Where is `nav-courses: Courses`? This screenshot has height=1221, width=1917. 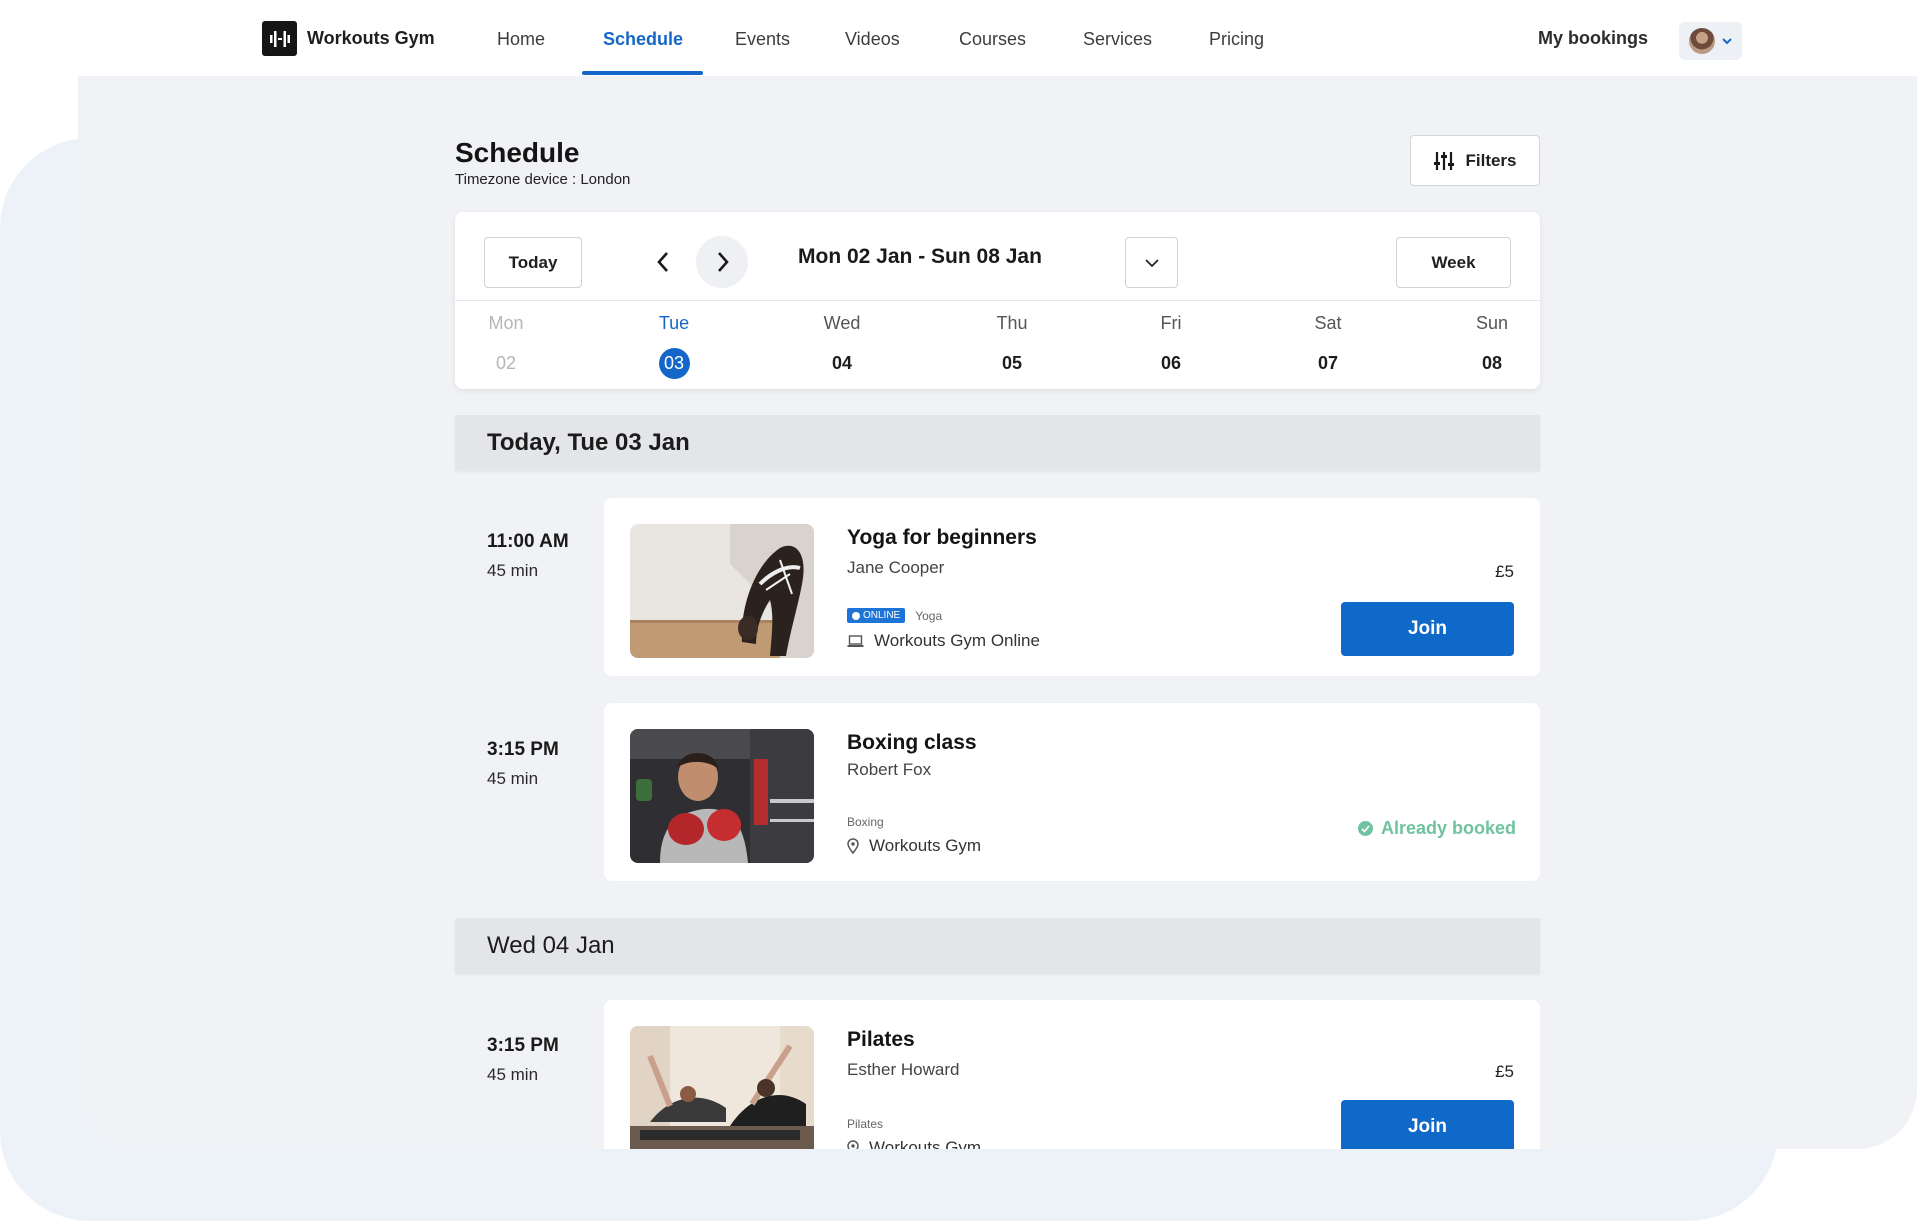 nav-courses: Courses is located at coordinates (992, 39).